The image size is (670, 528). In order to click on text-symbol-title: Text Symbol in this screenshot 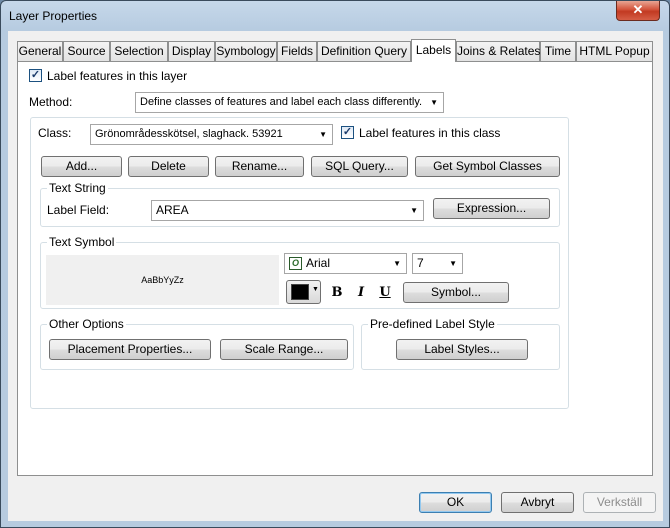, I will do `click(82, 242)`.